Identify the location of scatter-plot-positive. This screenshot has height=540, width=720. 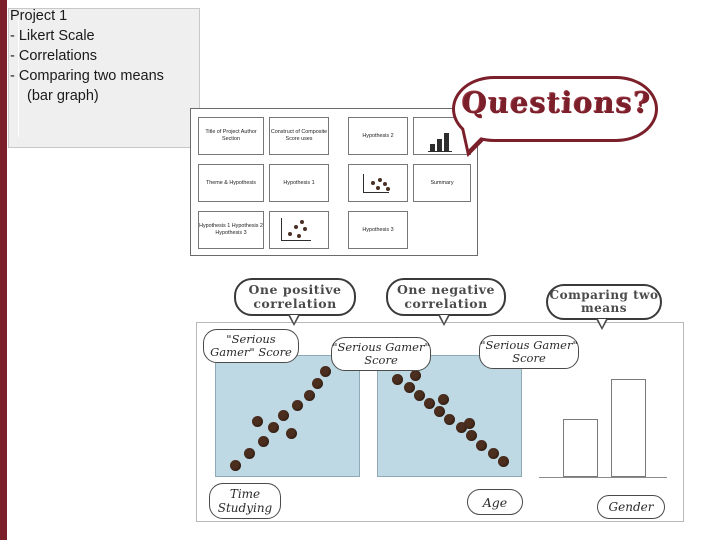
(287, 416).